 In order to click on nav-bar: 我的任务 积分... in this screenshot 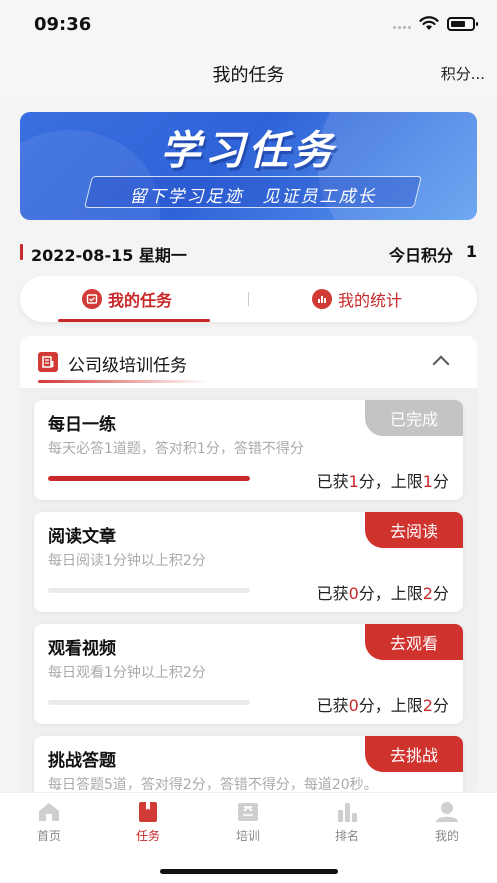, I will do `click(248, 73)`.